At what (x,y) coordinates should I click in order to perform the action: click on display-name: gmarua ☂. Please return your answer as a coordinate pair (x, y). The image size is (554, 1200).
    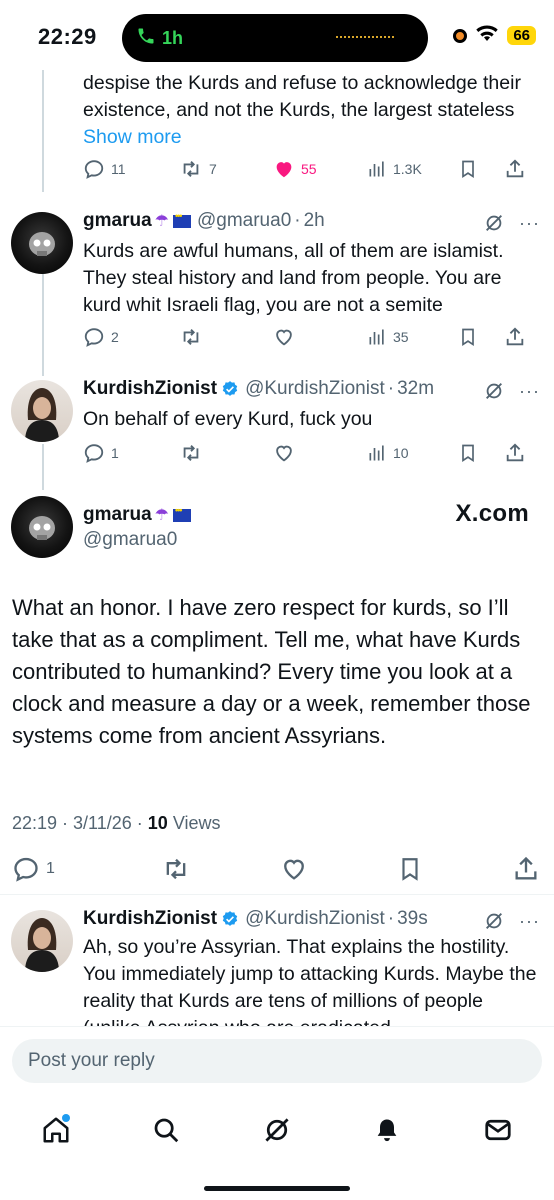
    Looking at the image, I should click on (137, 515).